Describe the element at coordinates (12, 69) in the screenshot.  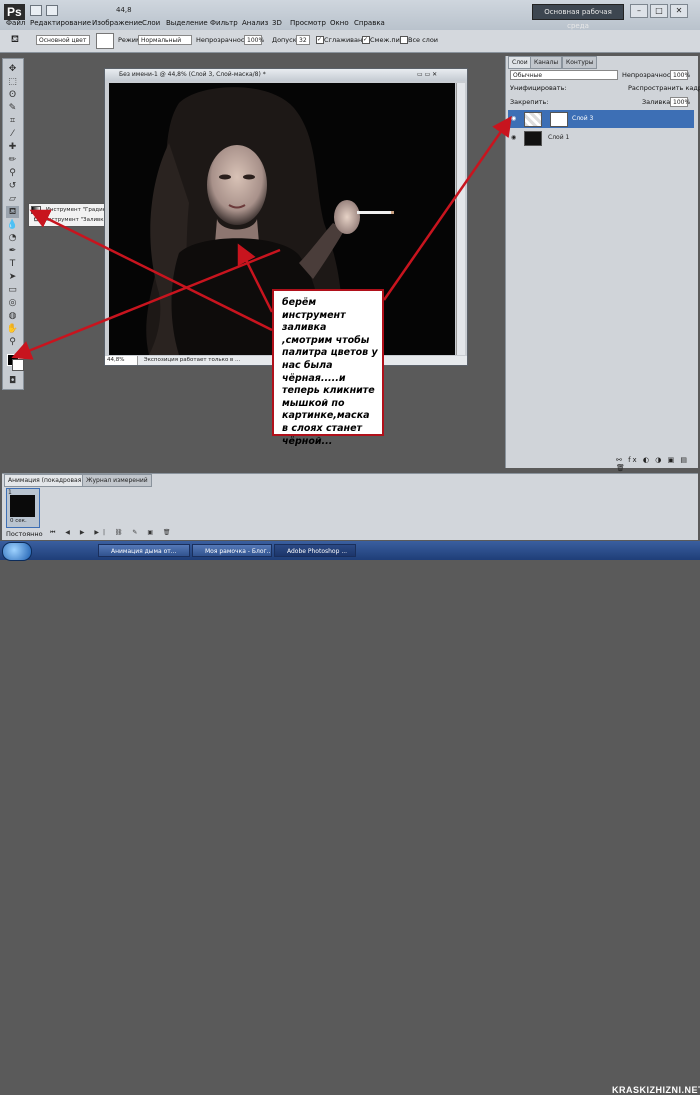
I see `move-tool-icon: ✥` at that location.